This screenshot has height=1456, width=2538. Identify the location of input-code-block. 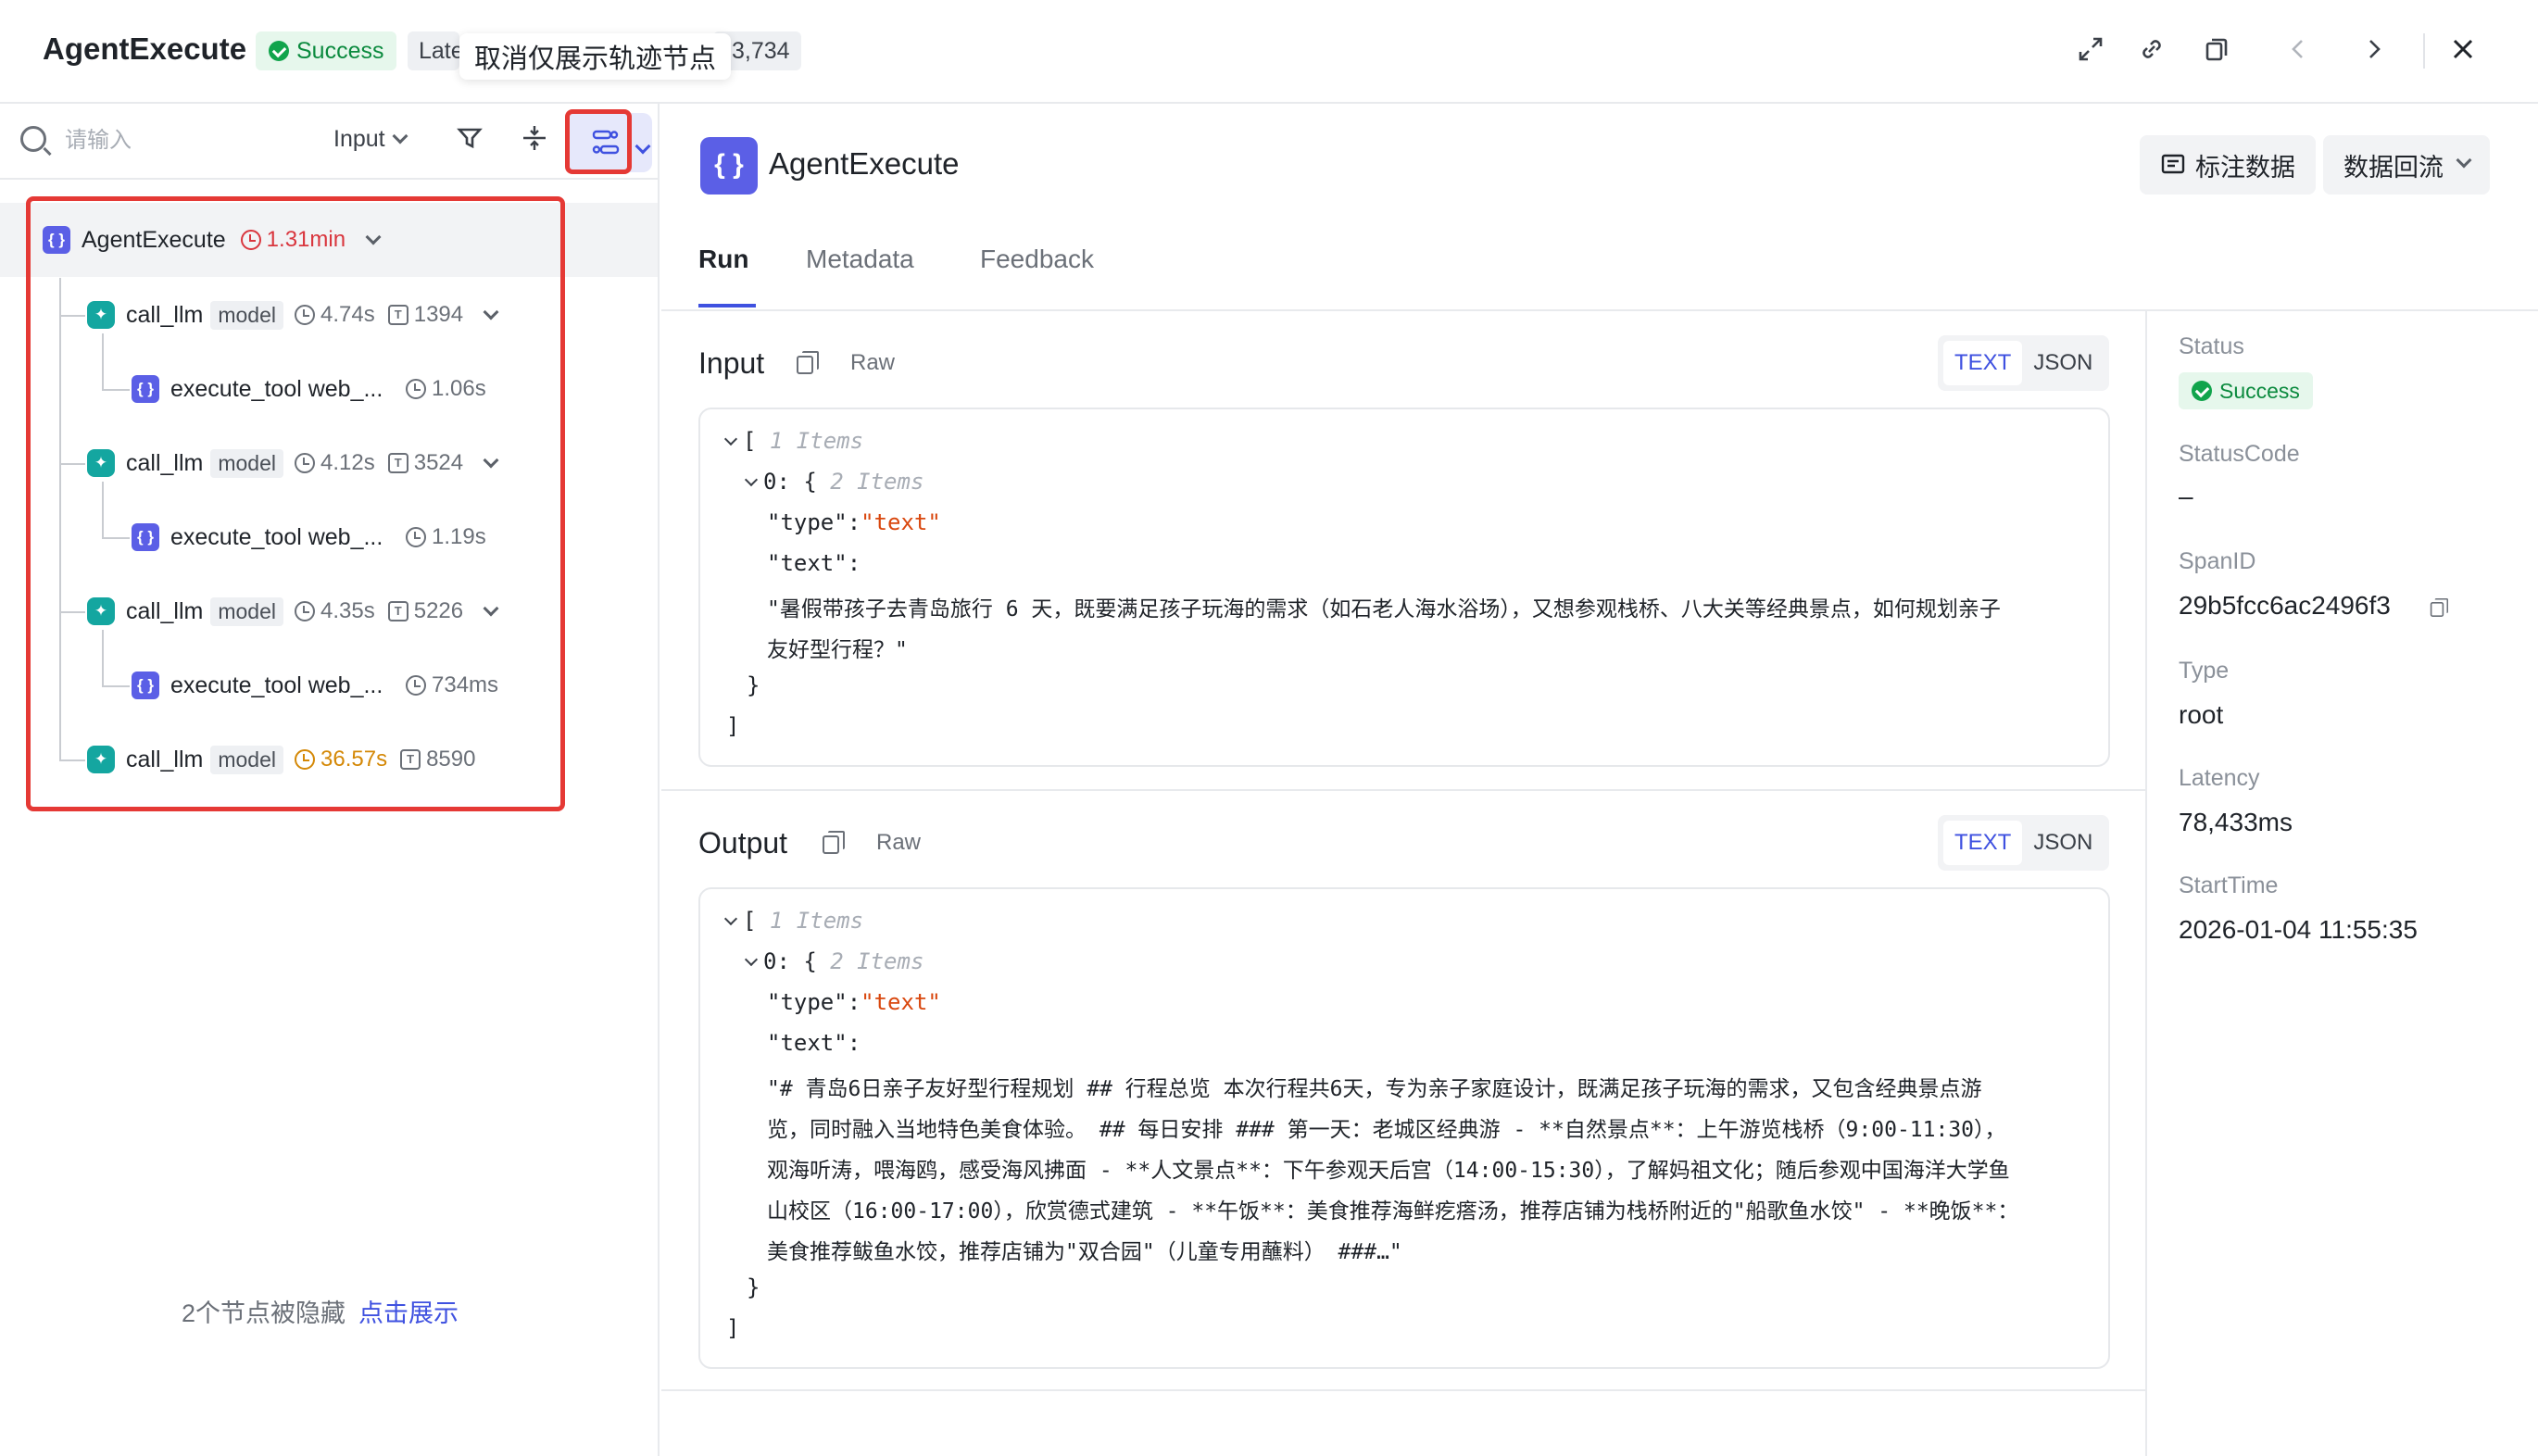
(1404, 587).